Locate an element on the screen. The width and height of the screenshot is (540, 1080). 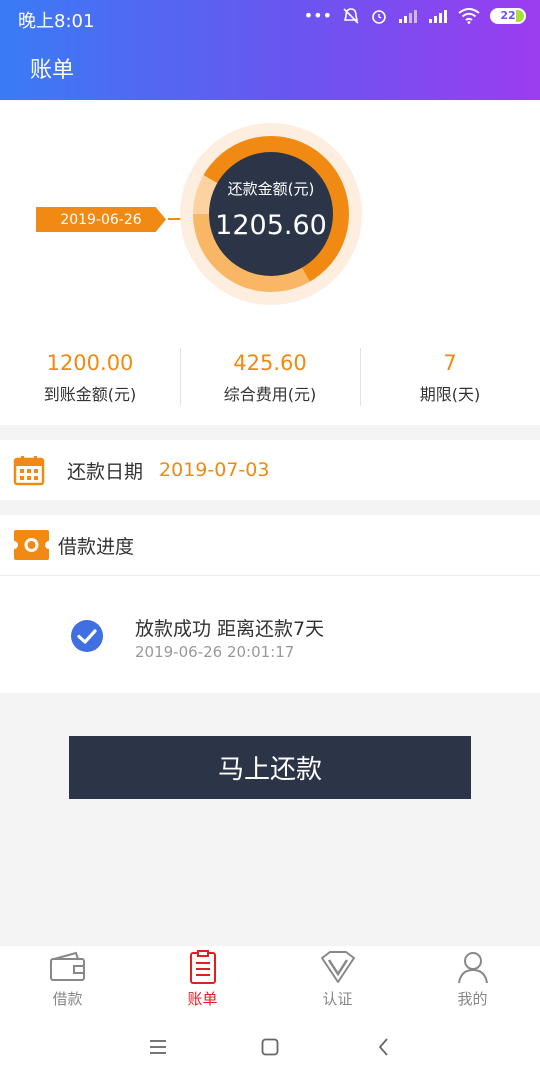
bill-icon is located at coordinates (202, 967).